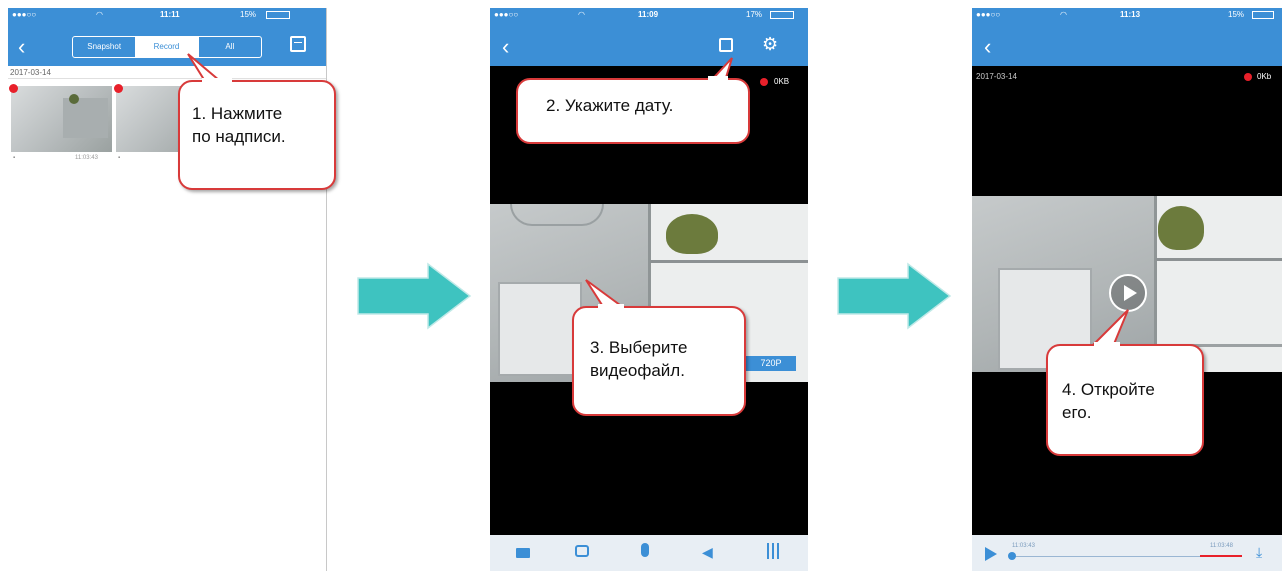 Image resolution: width=1283 pixels, height=571 pixels. What do you see at coordinates (86, 158) in the screenshot?
I see `thumb-time: 11:03:43` at bounding box center [86, 158].